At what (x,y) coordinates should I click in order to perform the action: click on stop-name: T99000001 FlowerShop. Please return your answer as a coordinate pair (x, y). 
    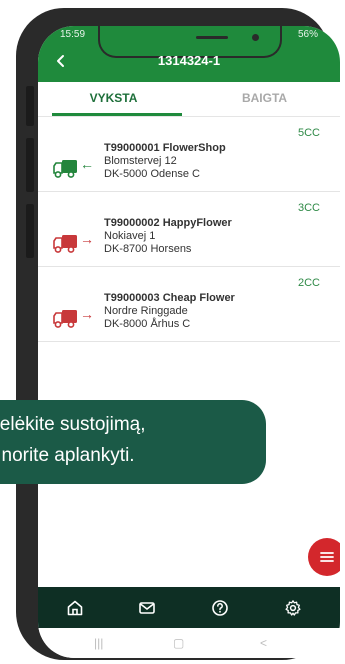
    Looking at the image, I should click on (165, 148).